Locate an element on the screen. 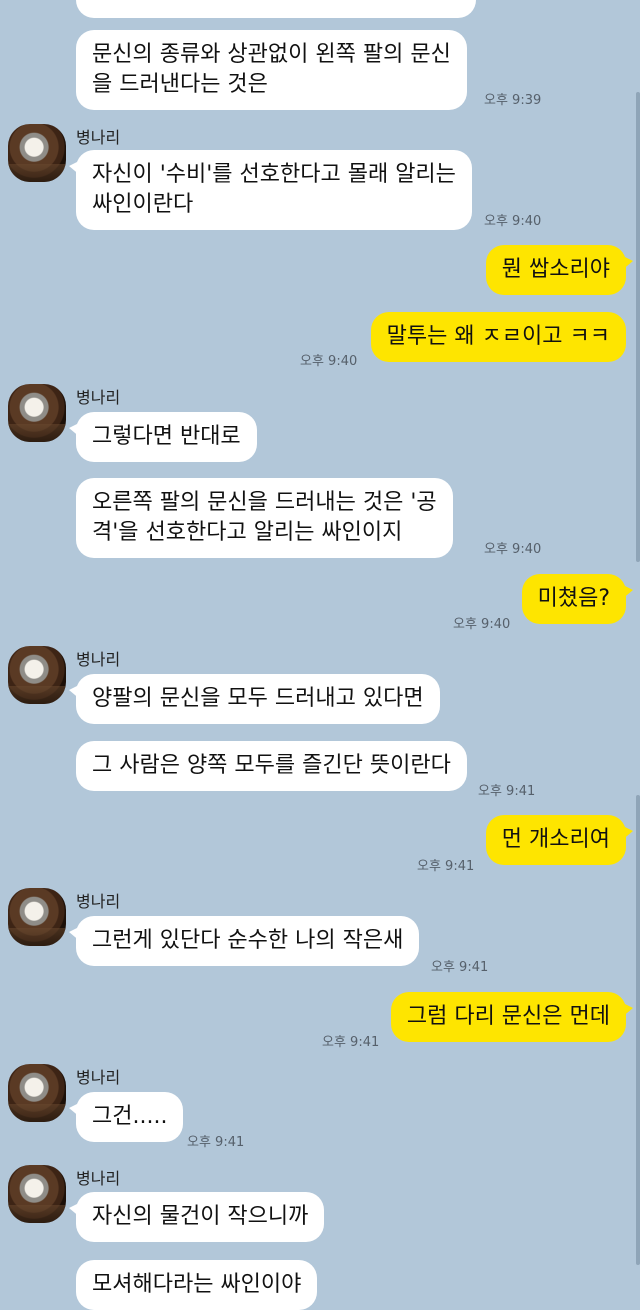  message-bubble-incoming: 오른쪽 팔의 문신을 드러내는 것은 '공 격'을 선호한다고 알리는 싸인이지 is located at coordinates (264, 518).